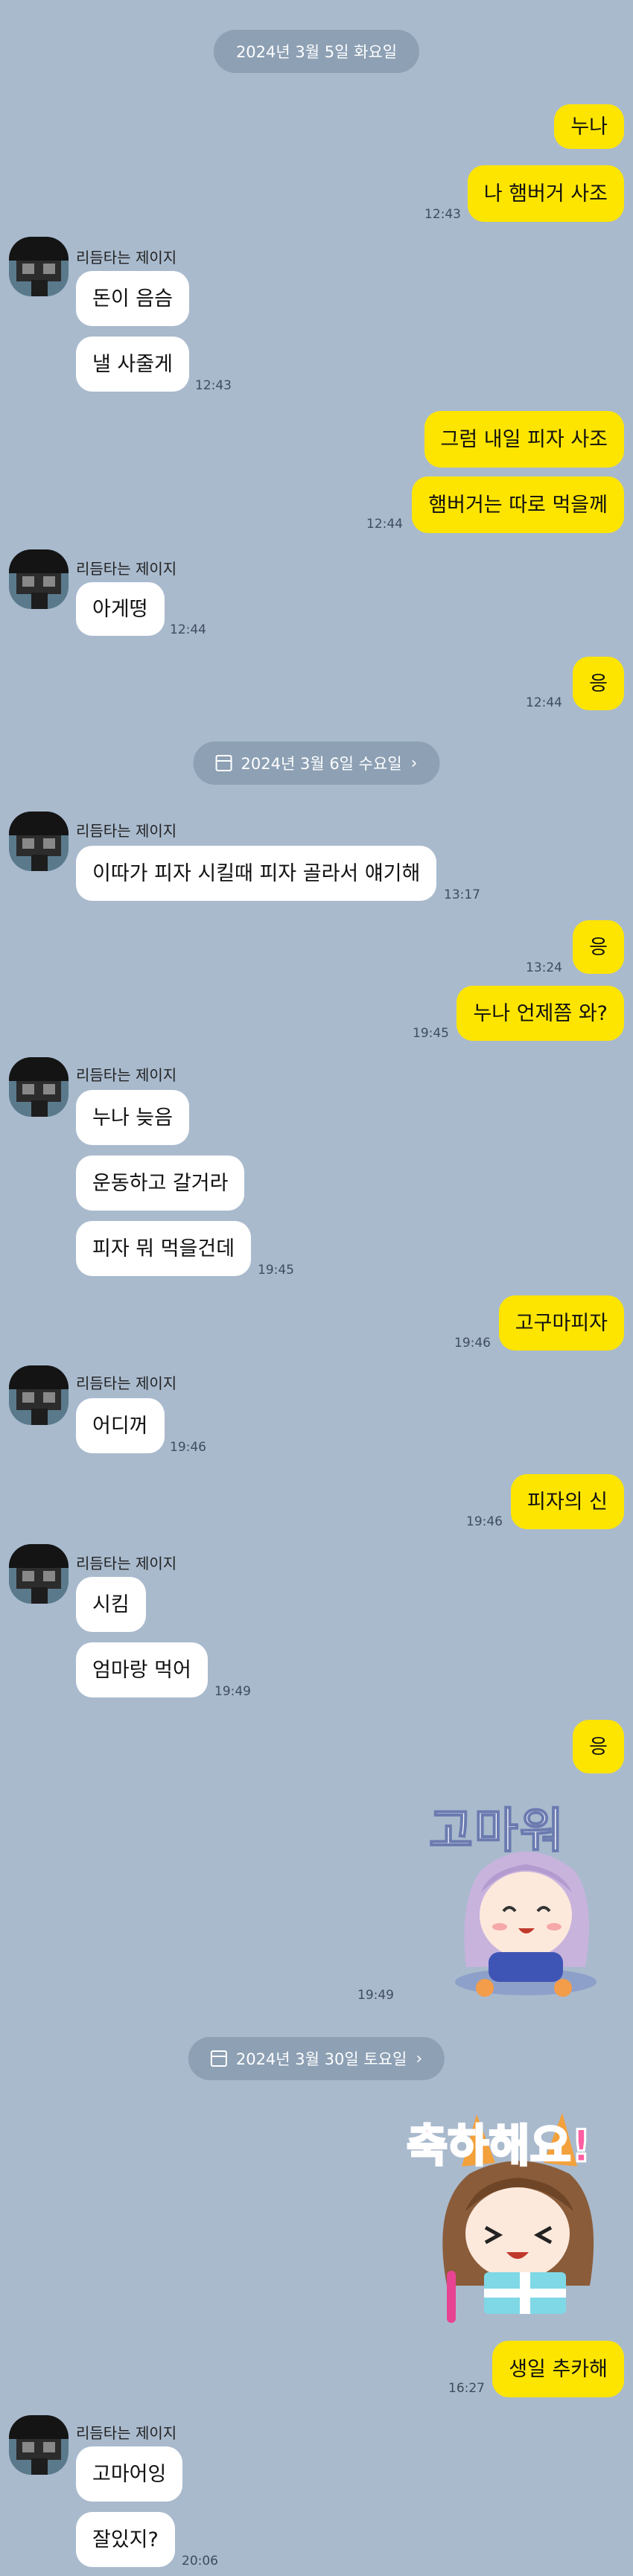 This screenshot has height=2576, width=633. I want to click on message-text: 잘있지?, so click(126, 2539).